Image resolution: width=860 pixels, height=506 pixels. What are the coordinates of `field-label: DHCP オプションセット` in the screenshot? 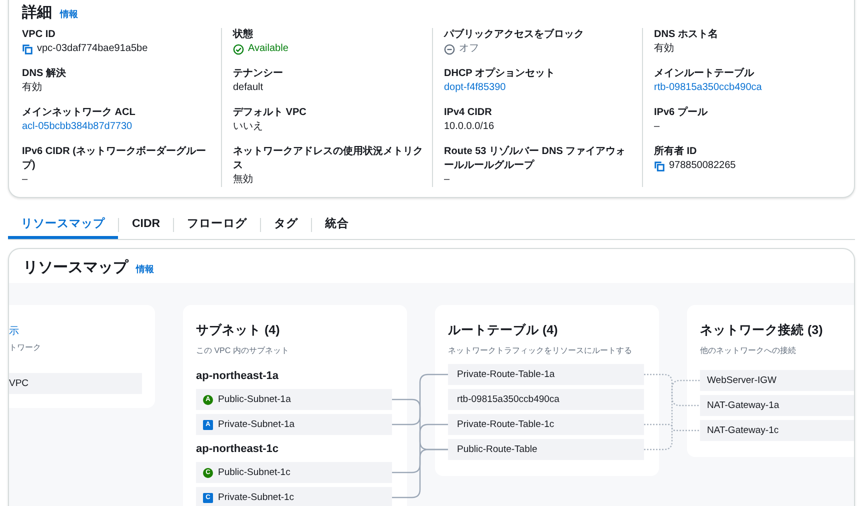 It's located at (500, 74).